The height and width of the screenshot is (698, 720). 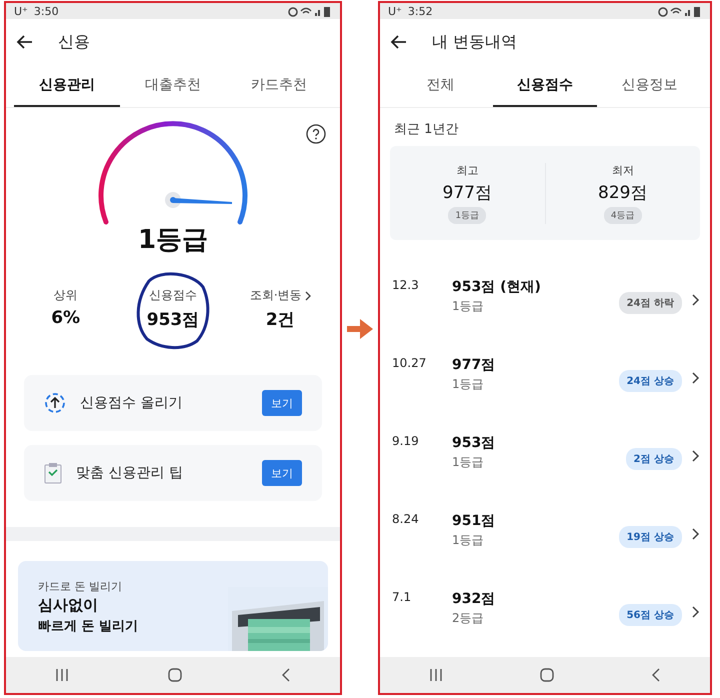 I want to click on score-change-chip: 24점 하락, so click(x=650, y=303).